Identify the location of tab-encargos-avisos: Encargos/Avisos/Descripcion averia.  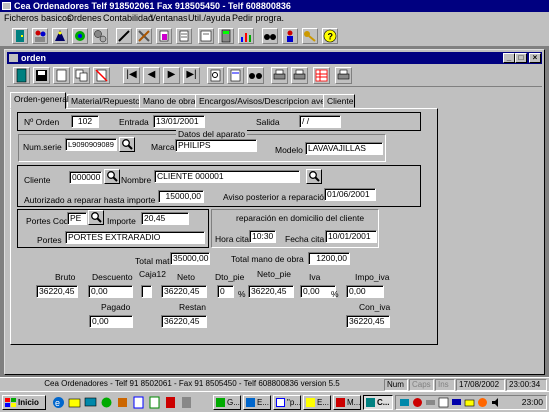
(264, 101).